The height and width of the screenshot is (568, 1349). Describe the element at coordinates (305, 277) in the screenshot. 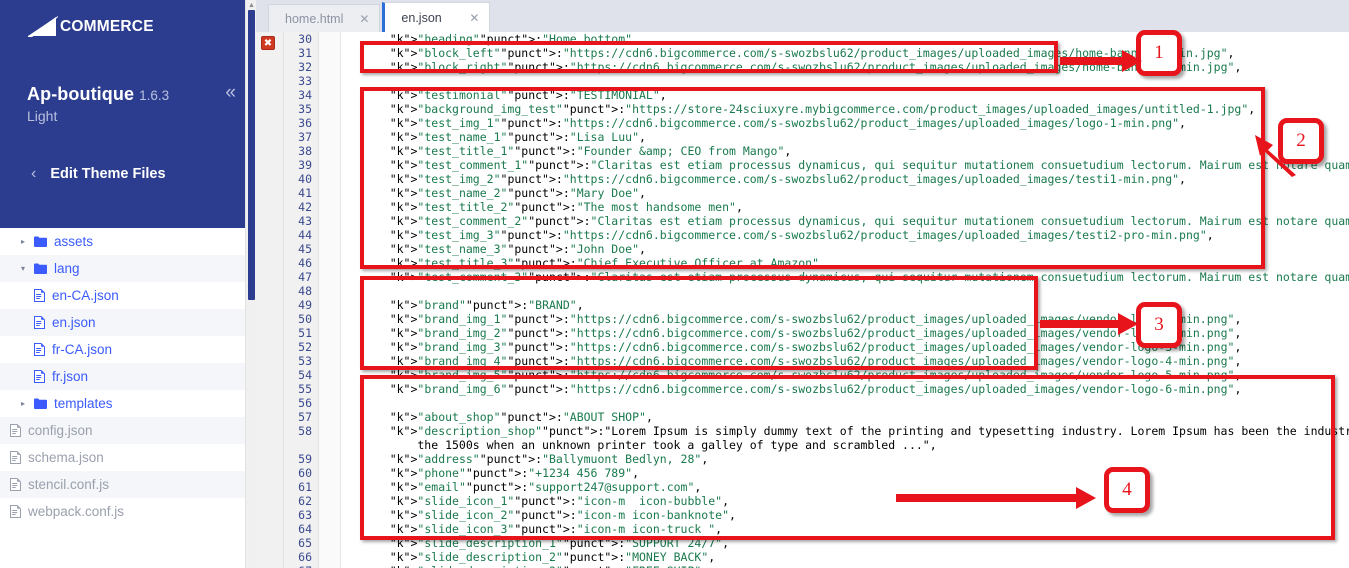

I see `line-number: 47` at that location.